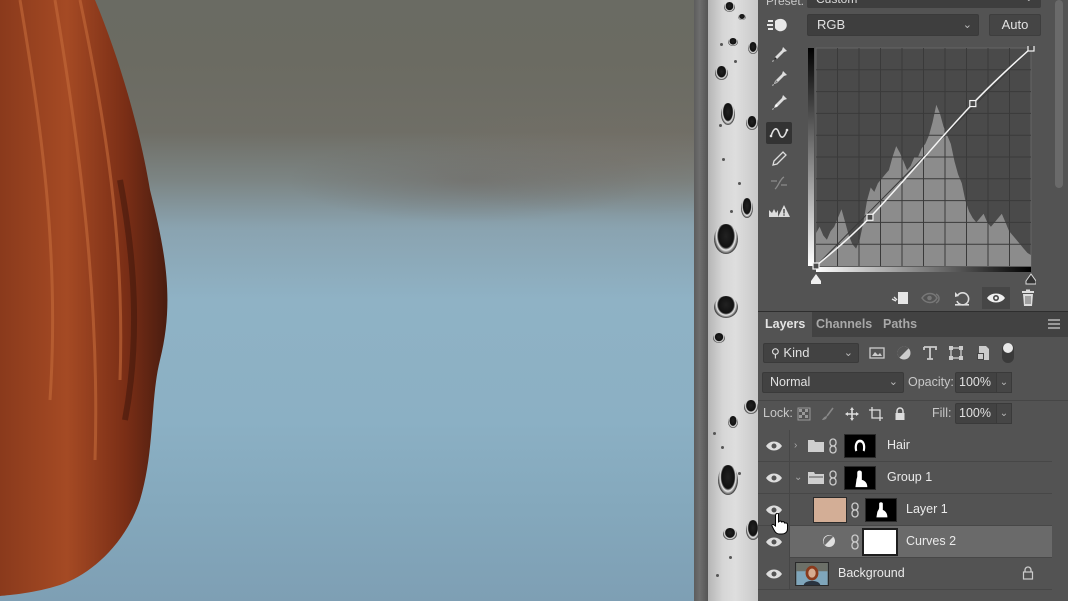 This screenshot has width=1068, height=601. I want to click on search-icon: ⚲, so click(775, 353).